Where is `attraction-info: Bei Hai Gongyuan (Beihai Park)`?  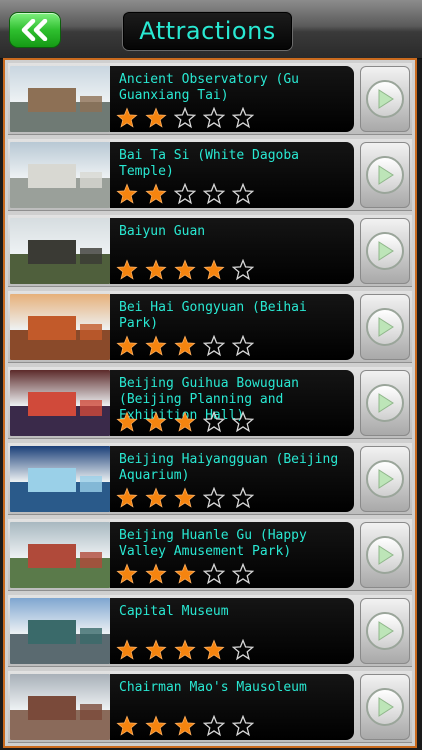
attraction-info: Bei Hai Gongyuan (Beihai Park) is located at coordinates (232, 327).